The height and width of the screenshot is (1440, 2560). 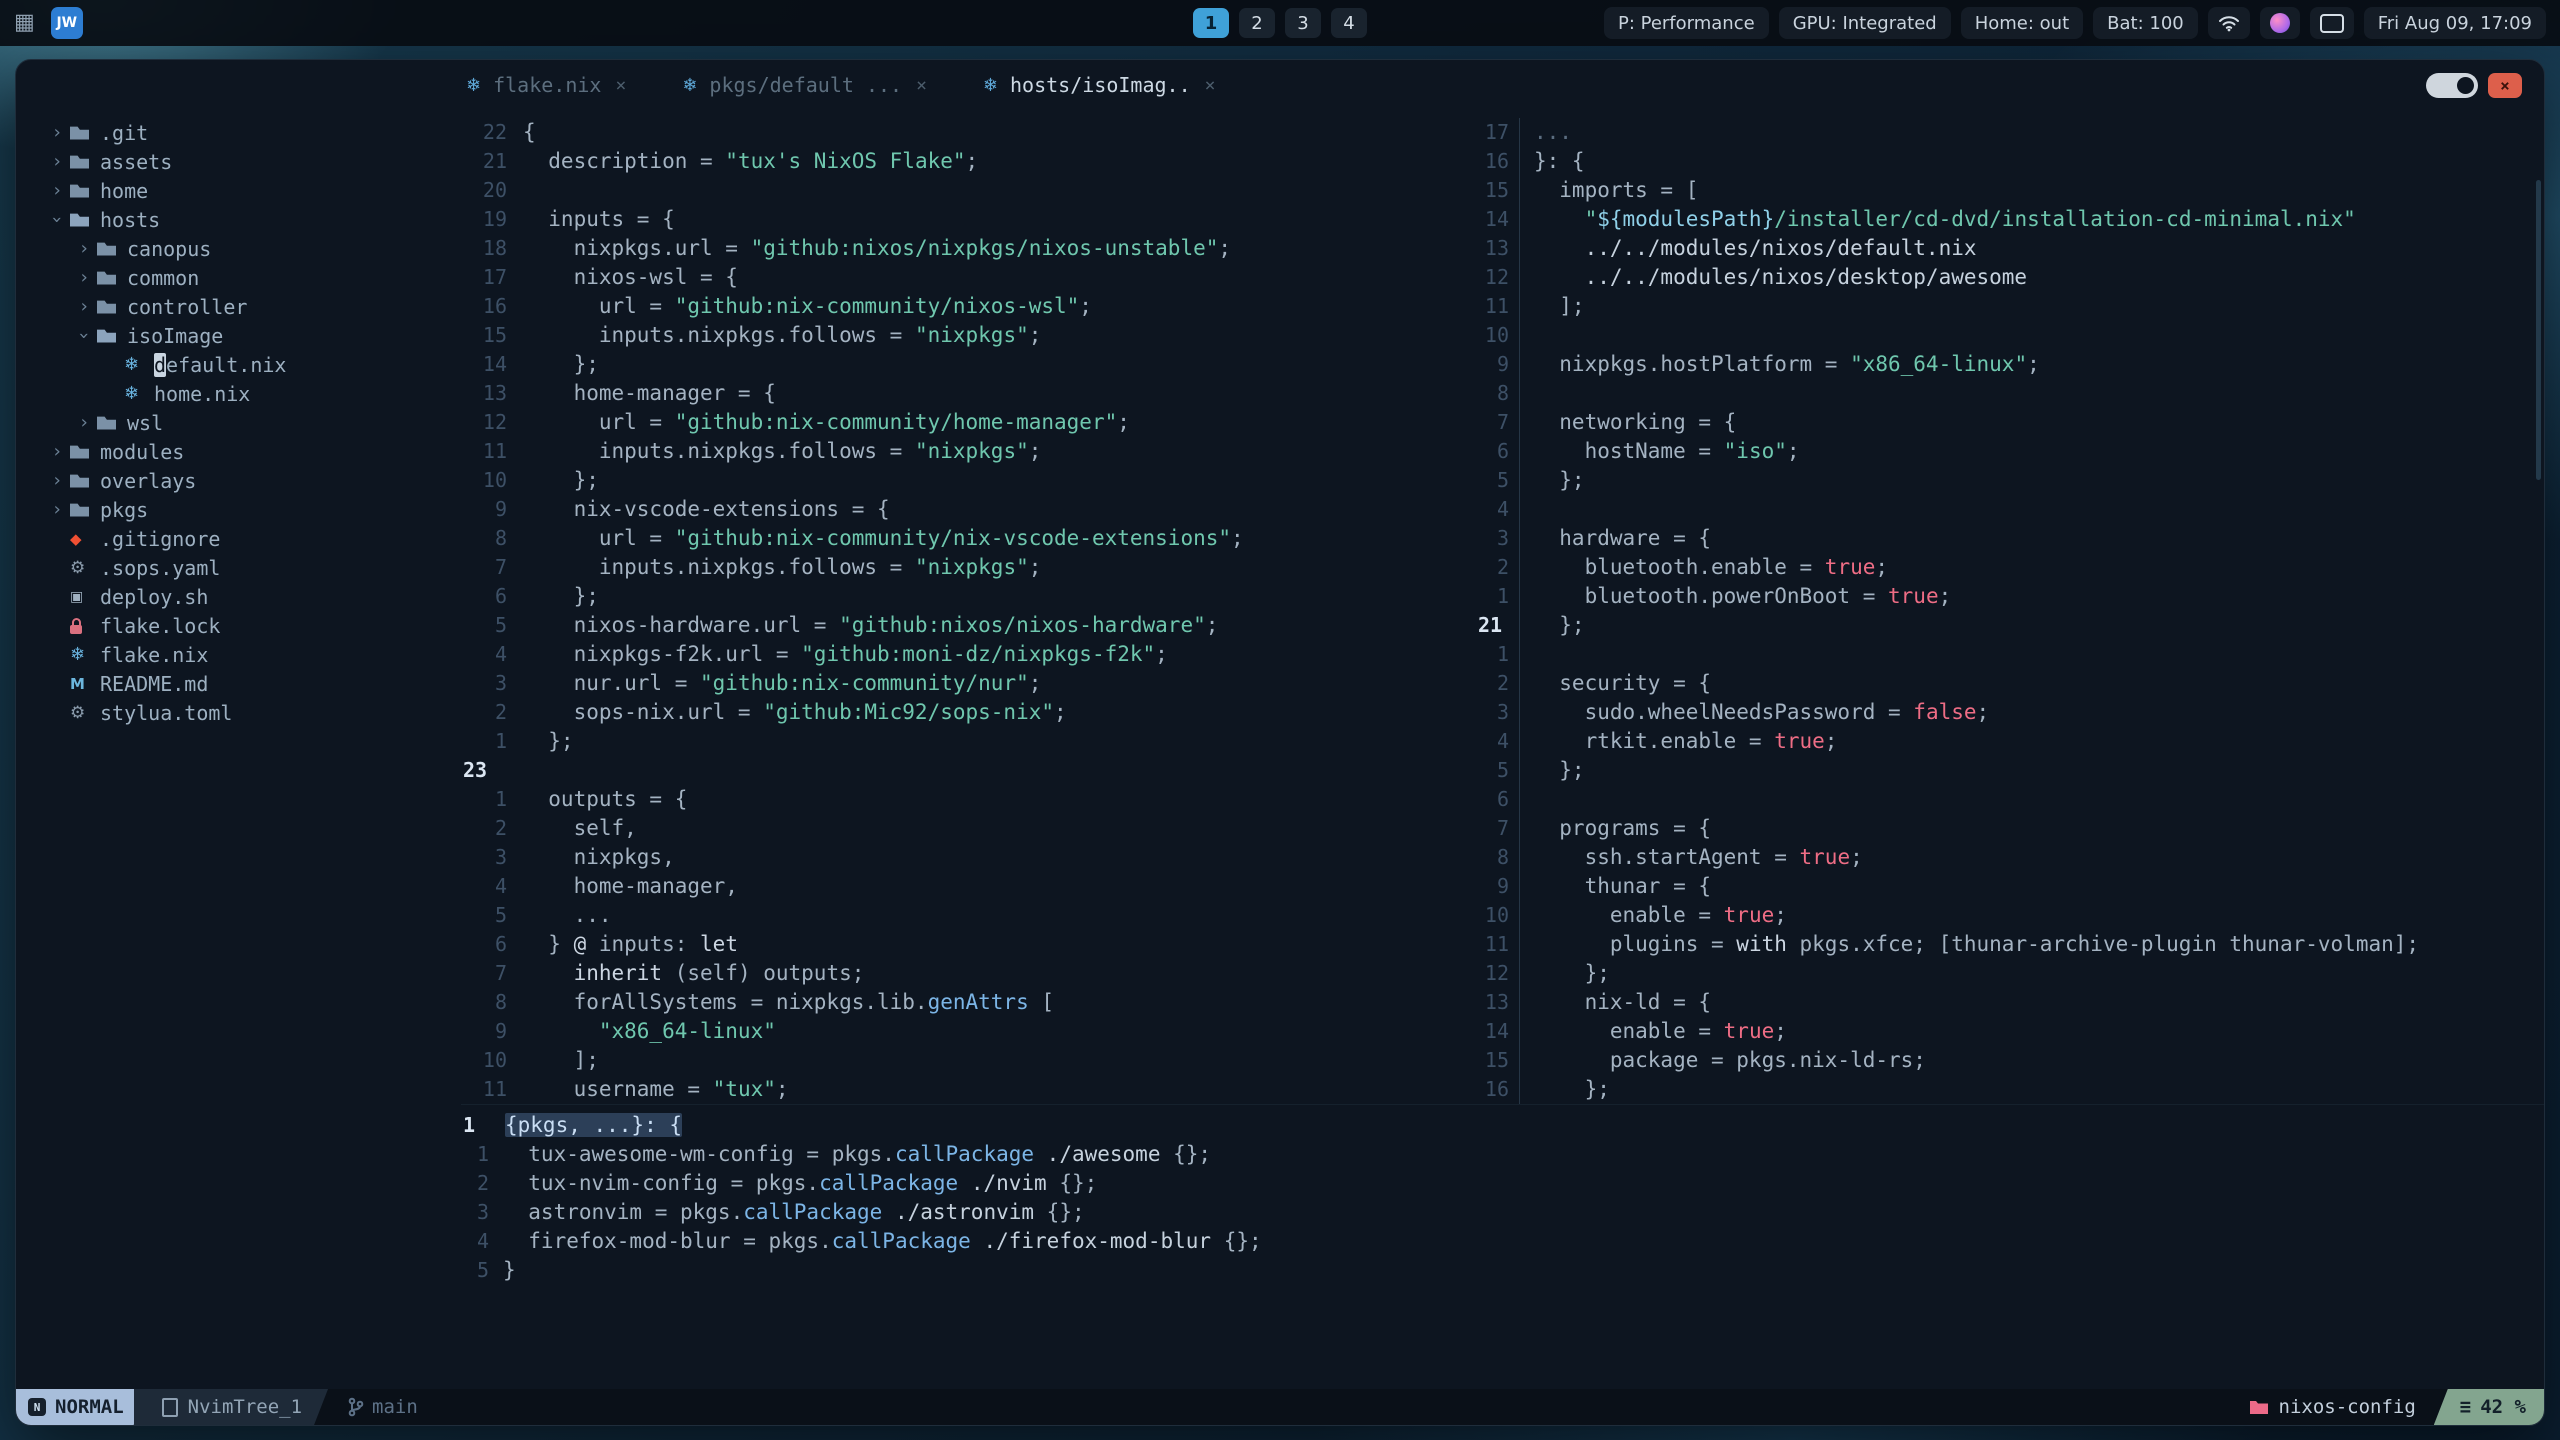 I want to click on code-line: 15 package = pkgs.nix-ld-rs;, so click(x=2010, y=1060).